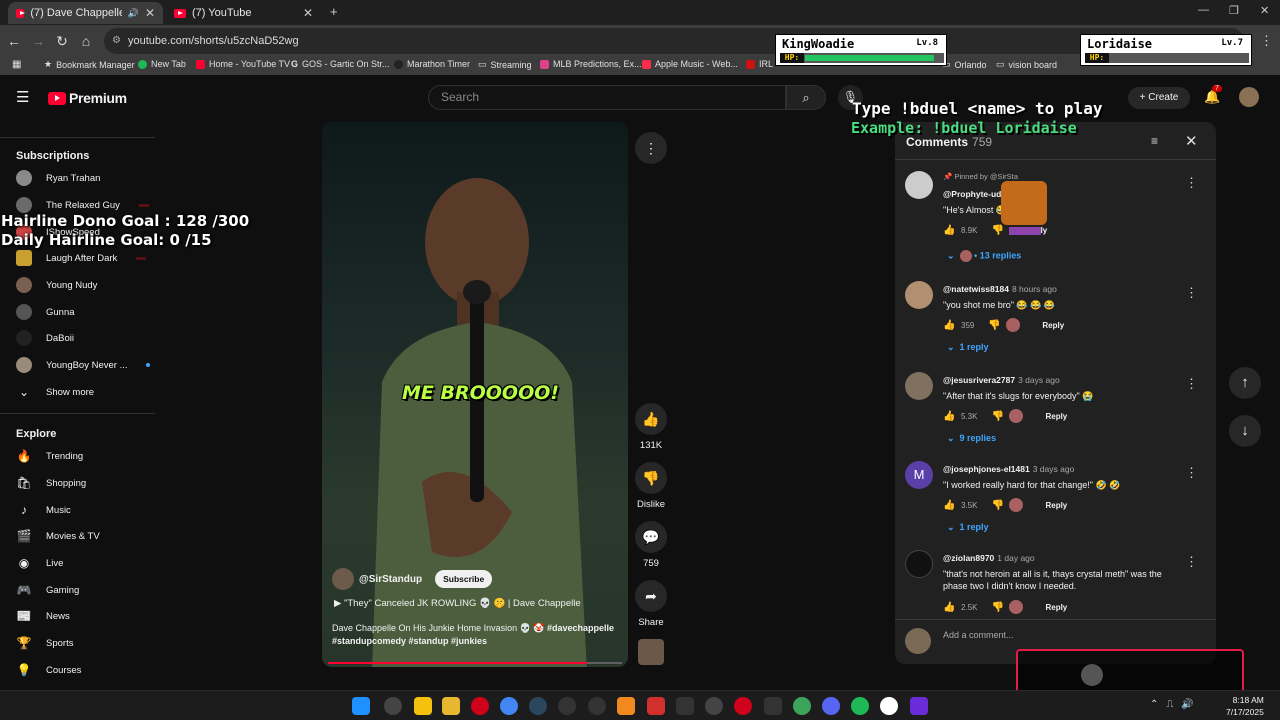  I want to click on comment-author: @ziolan8970 1 day ago, so click(989, 558).